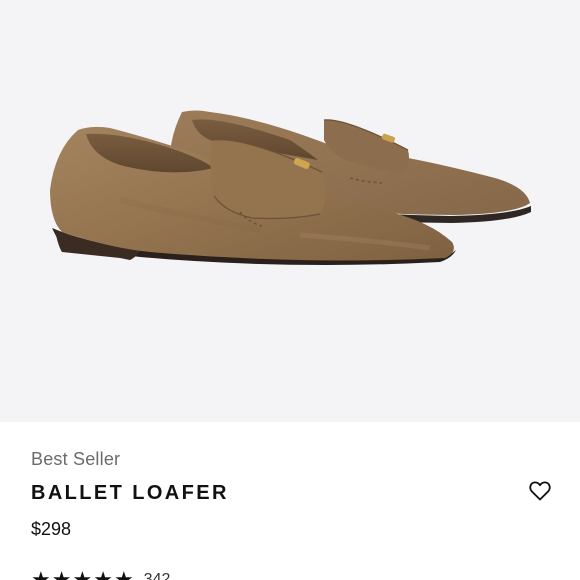 The width and height of the screenshot is (580, 580). What do you see at coordinates (130, 493) in the screenshot?
I see `product-title: BALLET LOAFER` at bounding box center [130, 493].